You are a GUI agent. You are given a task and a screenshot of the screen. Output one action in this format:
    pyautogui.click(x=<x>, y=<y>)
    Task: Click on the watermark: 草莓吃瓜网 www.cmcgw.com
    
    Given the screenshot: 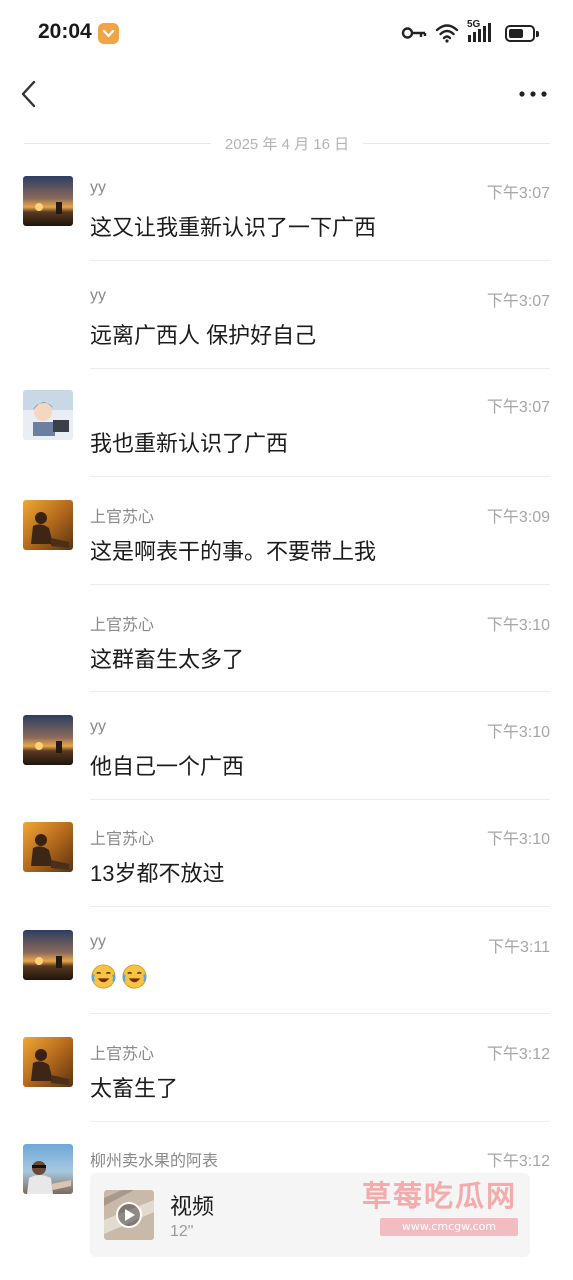 What is the action you would take?
    pyautogui.click(x=450, y=1205)
    